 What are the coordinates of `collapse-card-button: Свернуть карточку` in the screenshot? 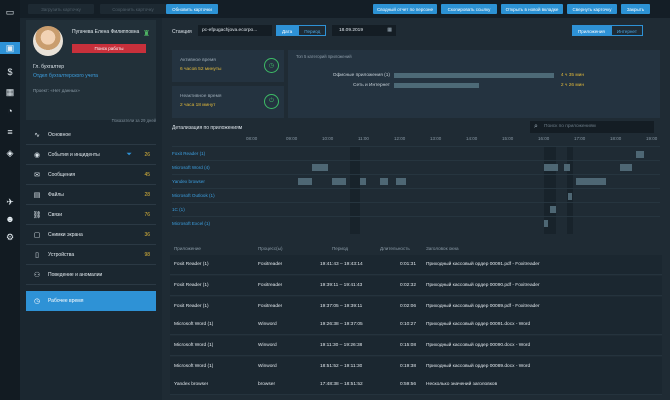 It's located at (592, 9).